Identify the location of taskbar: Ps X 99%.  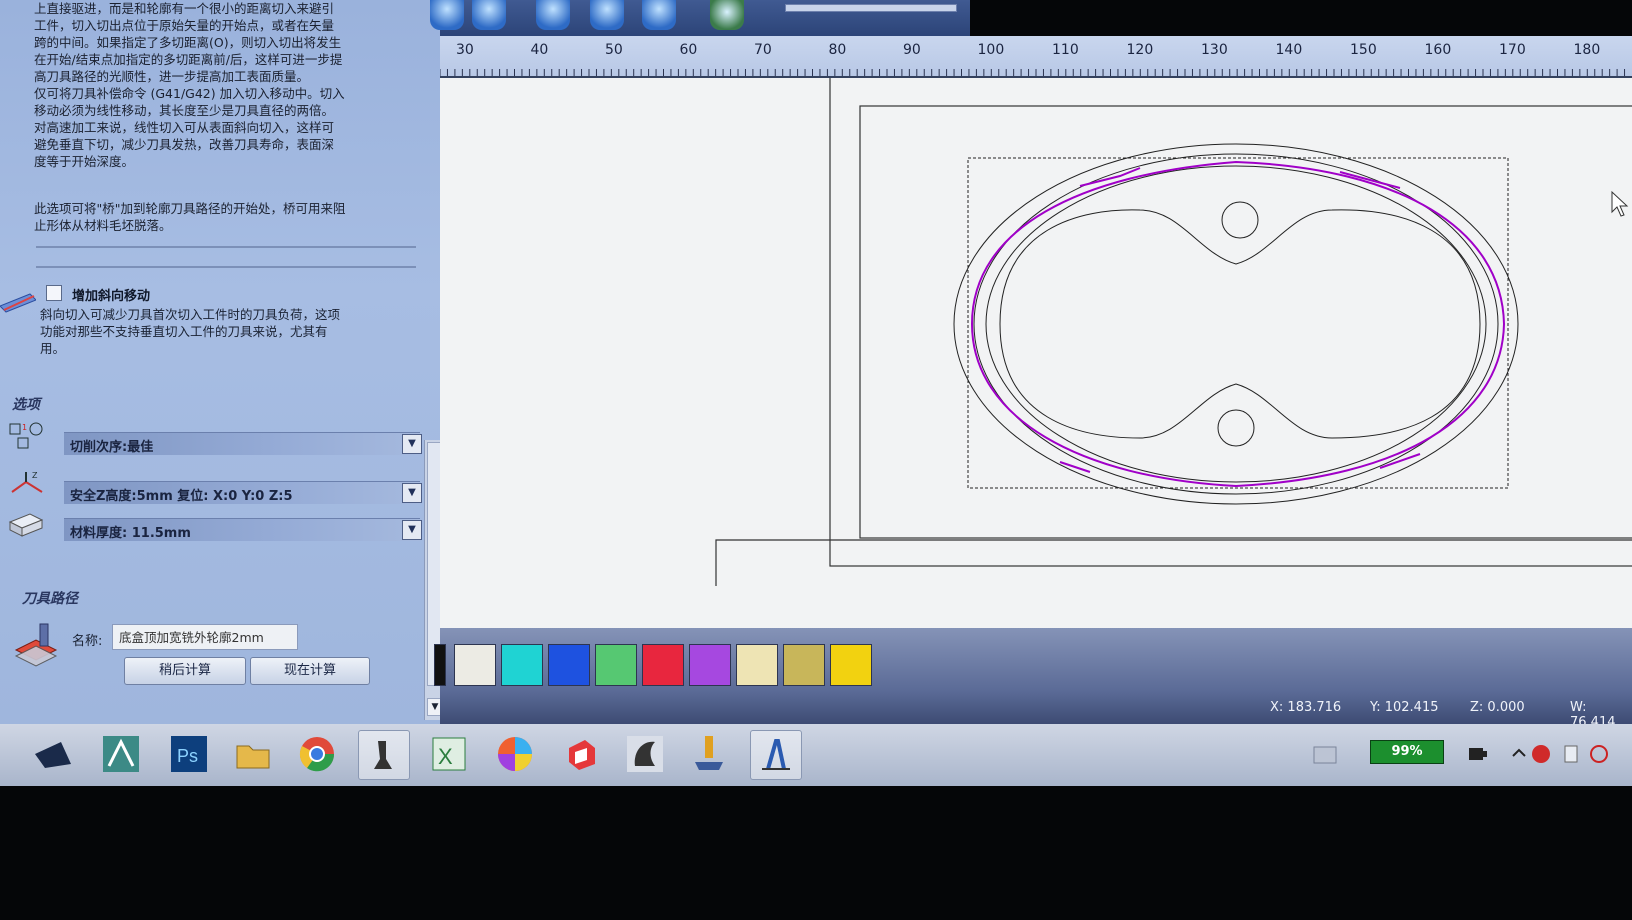
(816, 755).